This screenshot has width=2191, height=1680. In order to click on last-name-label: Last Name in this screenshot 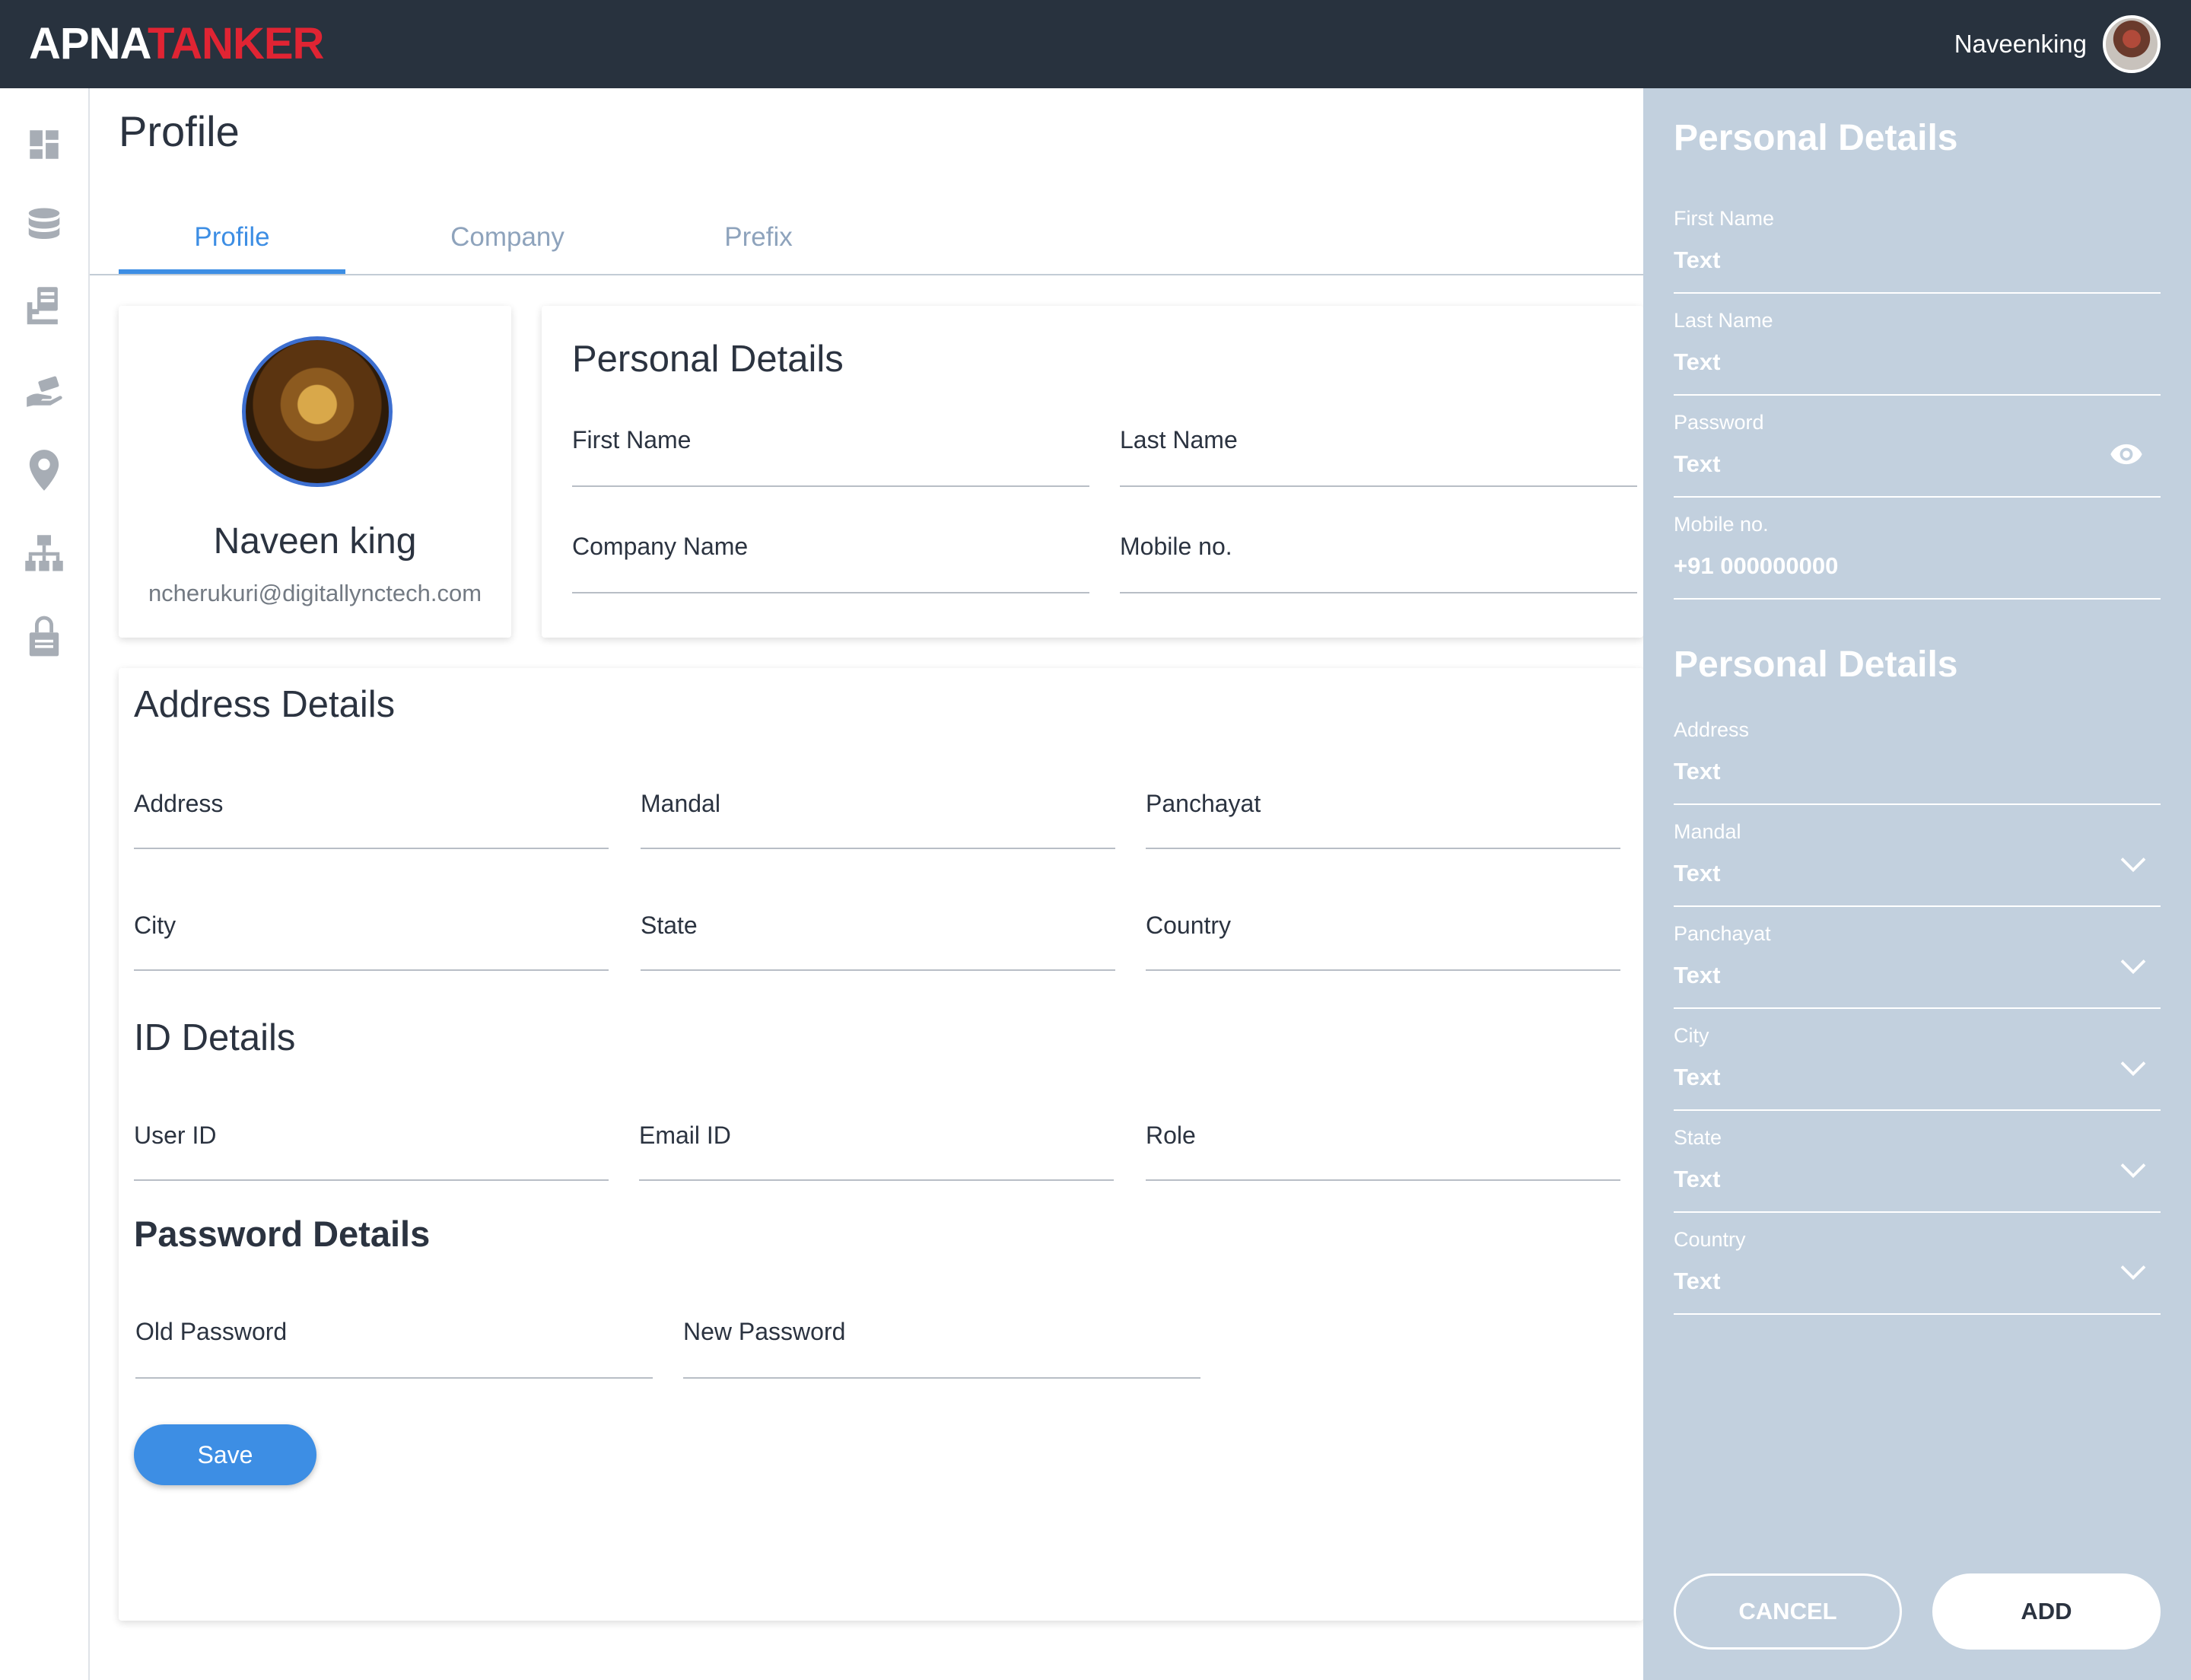, I will do `click(1179, 439)`.